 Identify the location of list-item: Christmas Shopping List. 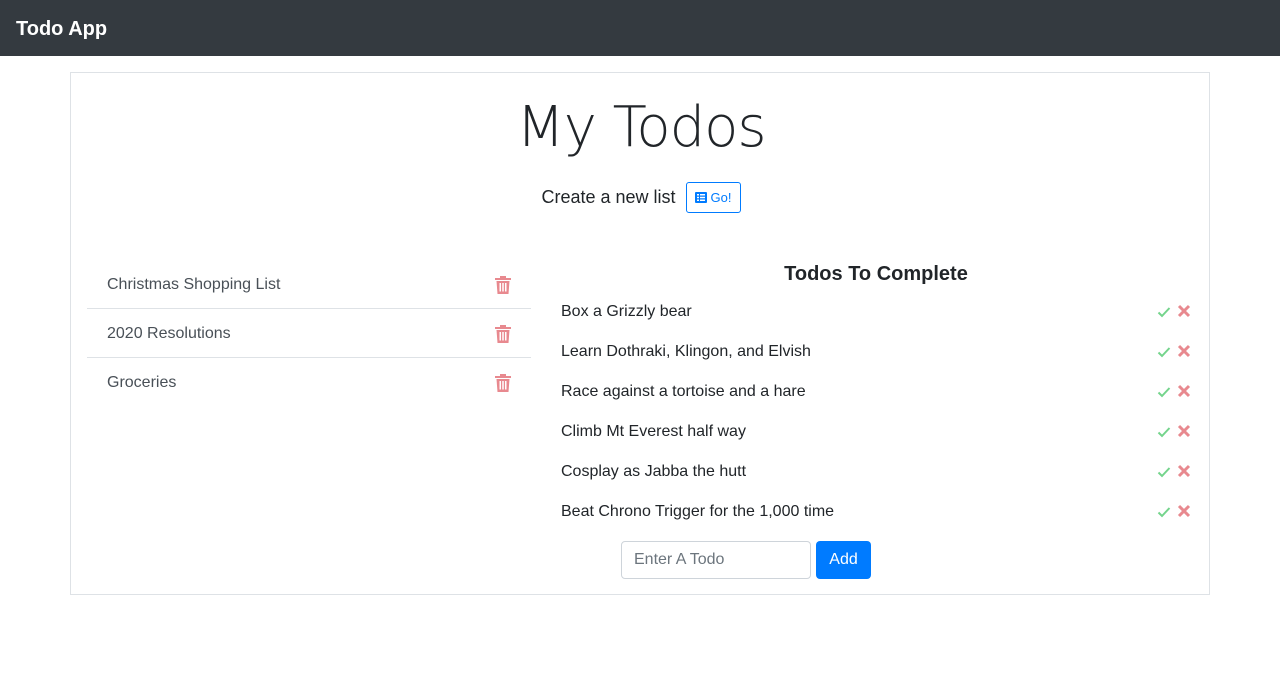
(309, 284).